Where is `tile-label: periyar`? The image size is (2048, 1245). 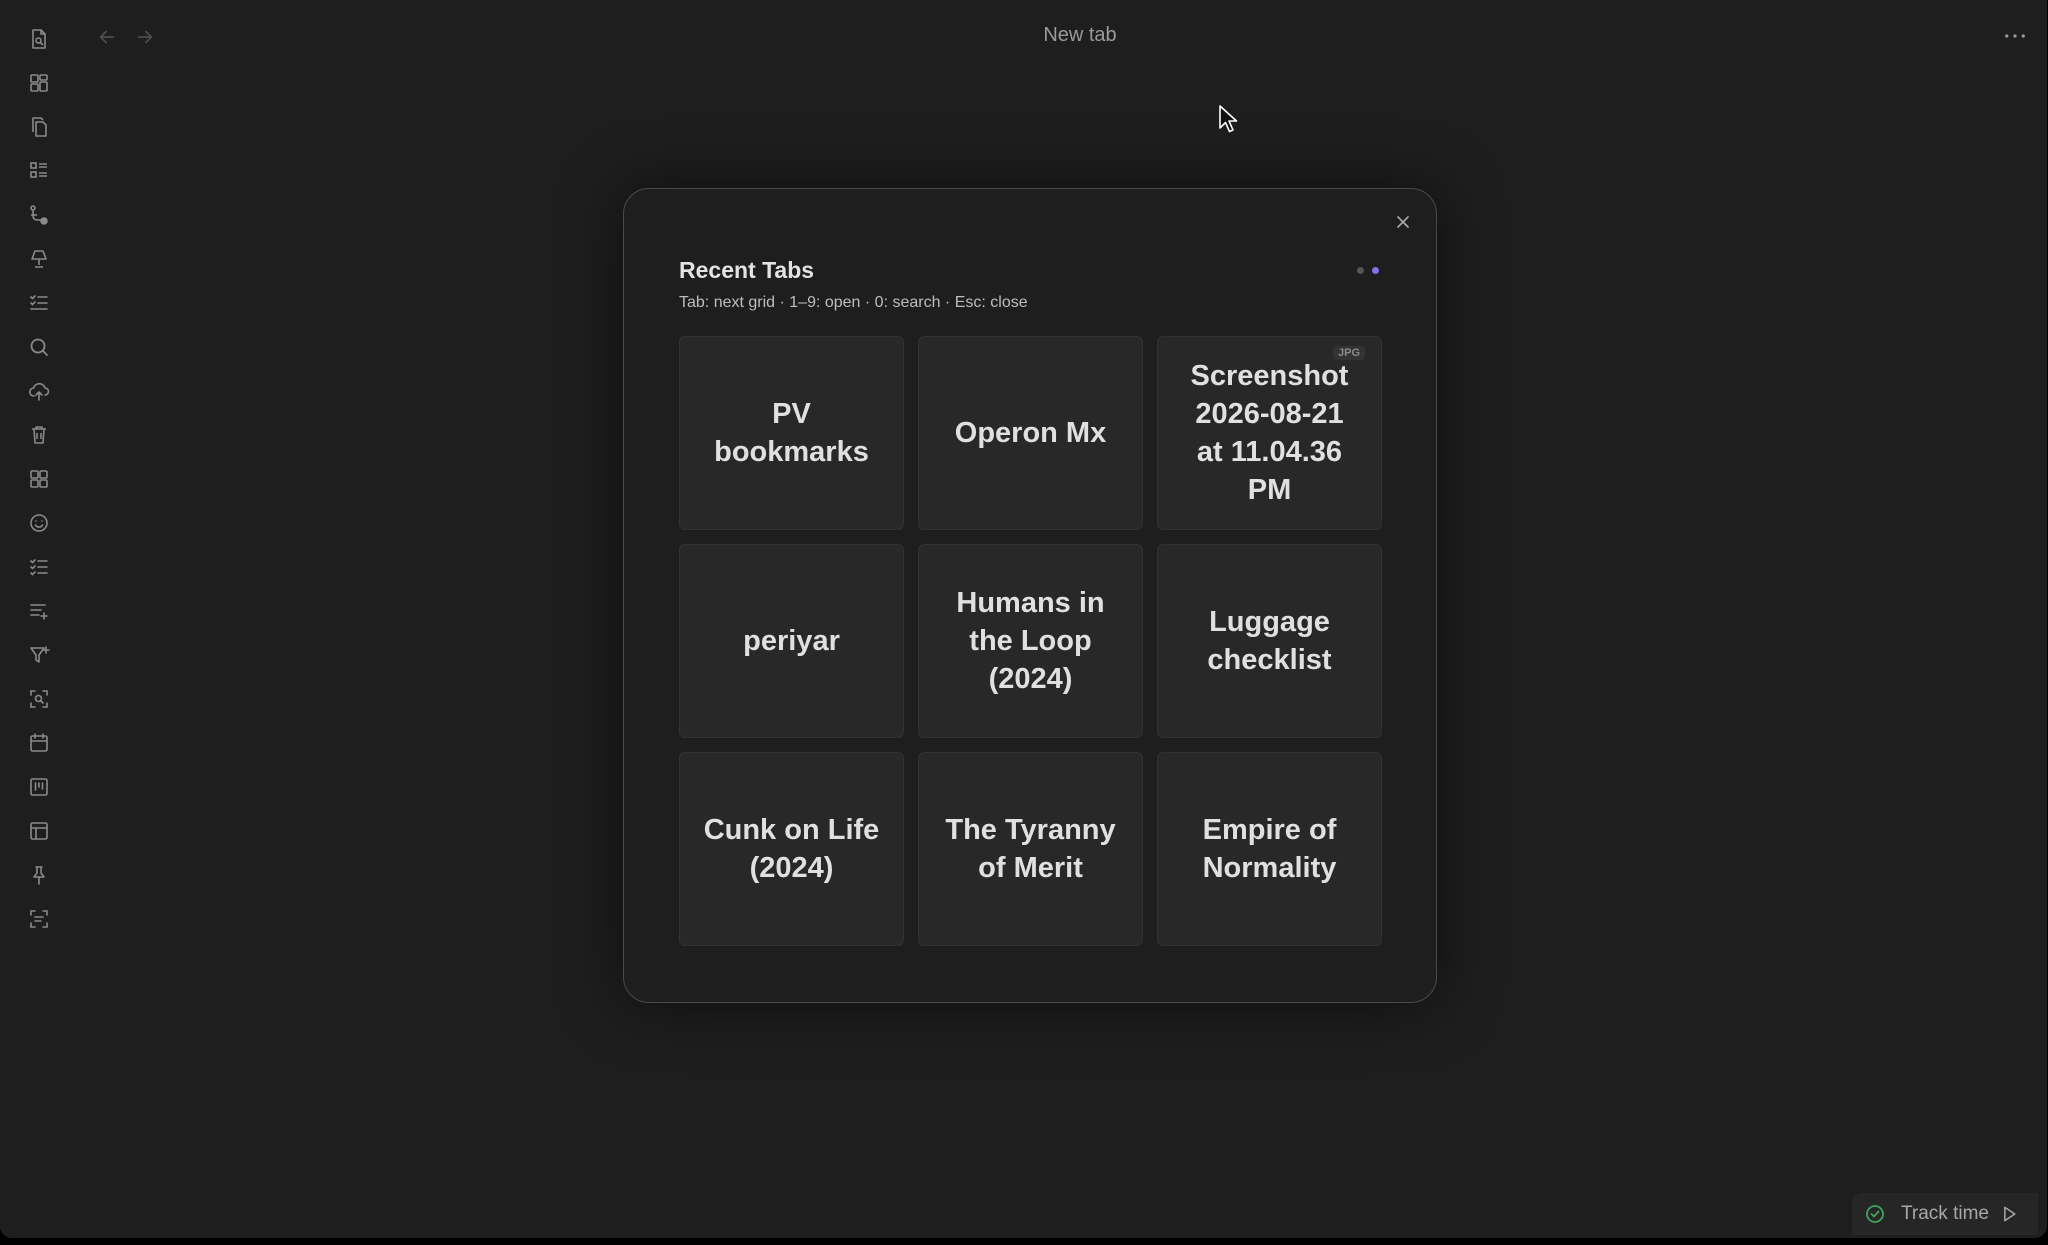
tile-label: periyar is located at coordinates (791, 641).